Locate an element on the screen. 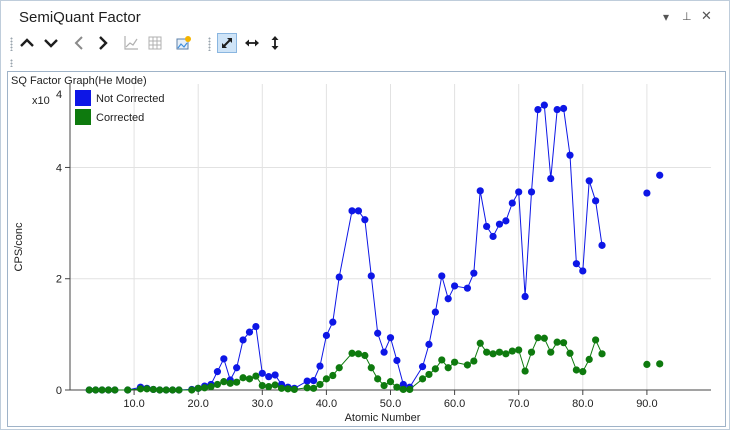 The image size is (730, 430). toolbar is located at coordinates (365, 44).